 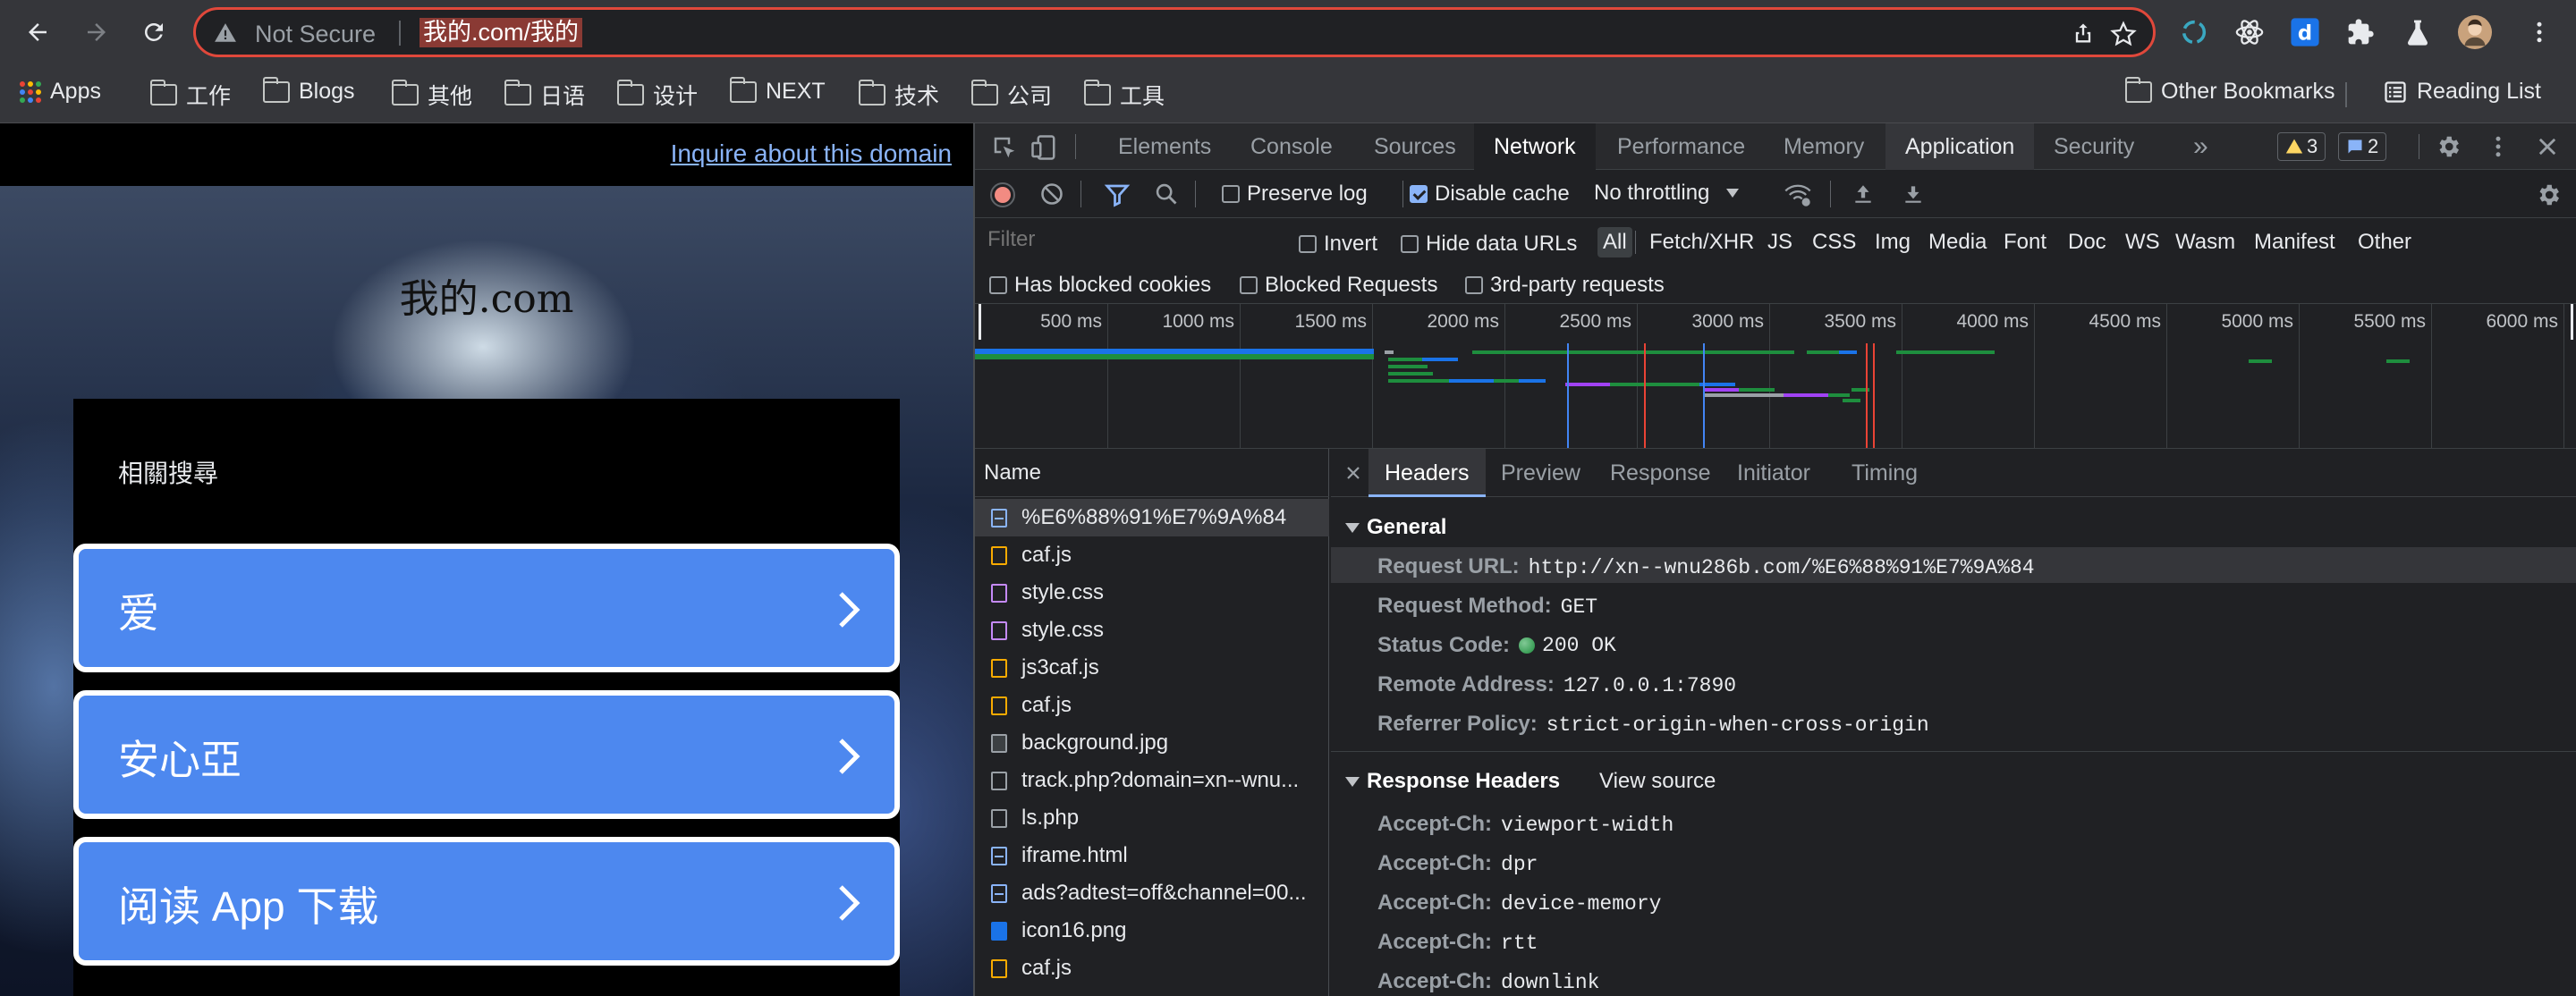 What do you see at coordinates (1535, 146) in the screenshot?
I see `tab-network: Network` at bounding box center [1535, 146].